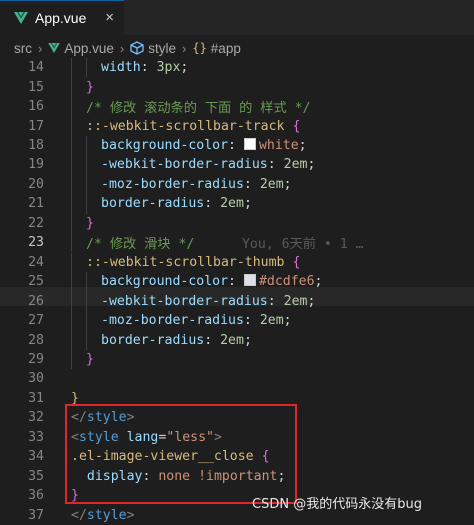 This screenshot has width=474, height=525. I want to click on code-token: 3px, so click(168, 68).